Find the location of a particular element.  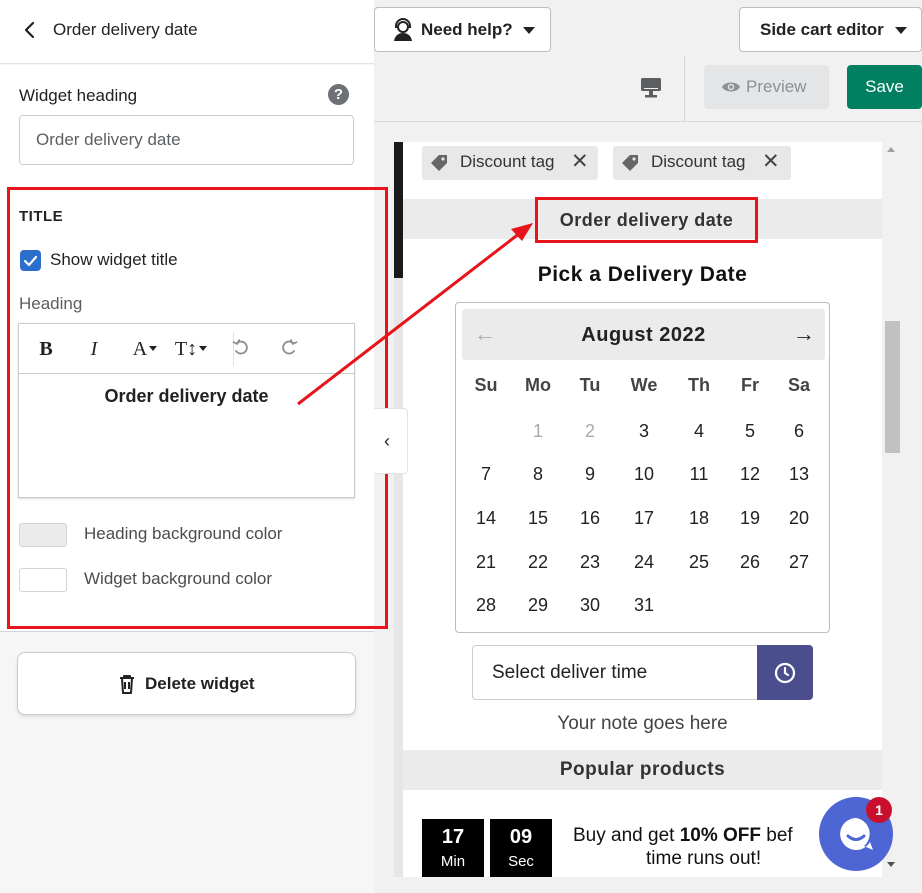

preview-button: Preview is located at coordinates (766, 87).